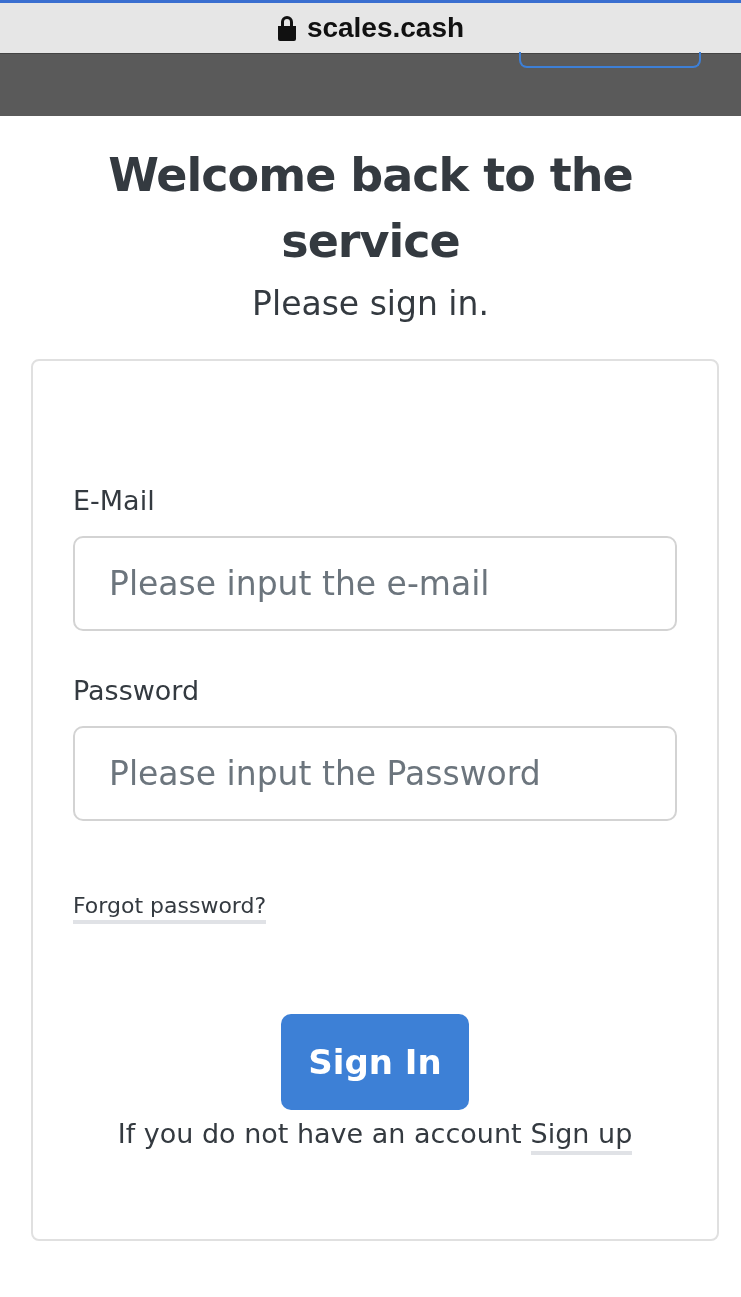 This screenshot has width=741, height=1297. What do you see at coordinates (286, 28) in the screenshot?
I see `lock-icon` at bounding box center [286, 28].